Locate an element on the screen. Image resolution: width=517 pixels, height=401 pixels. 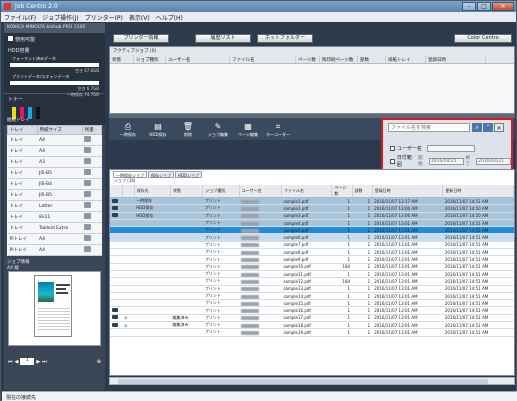
active-col-copies: 部数 is located at coordinates (372, 59).